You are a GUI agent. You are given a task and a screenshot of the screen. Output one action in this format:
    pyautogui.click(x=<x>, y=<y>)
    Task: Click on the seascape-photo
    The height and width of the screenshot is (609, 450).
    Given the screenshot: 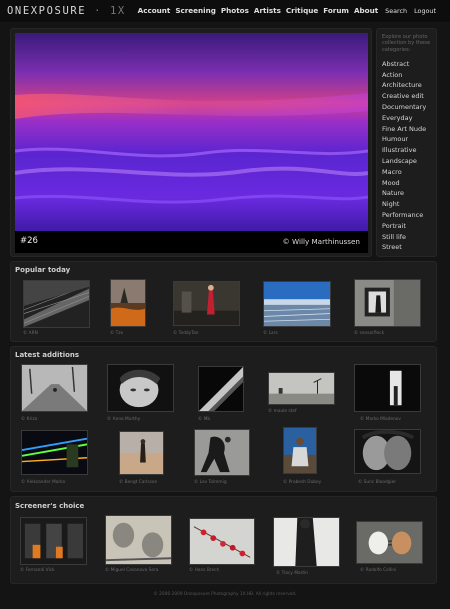 What is the action you would take?
    pyautogui.click(x=297, y=304)
    